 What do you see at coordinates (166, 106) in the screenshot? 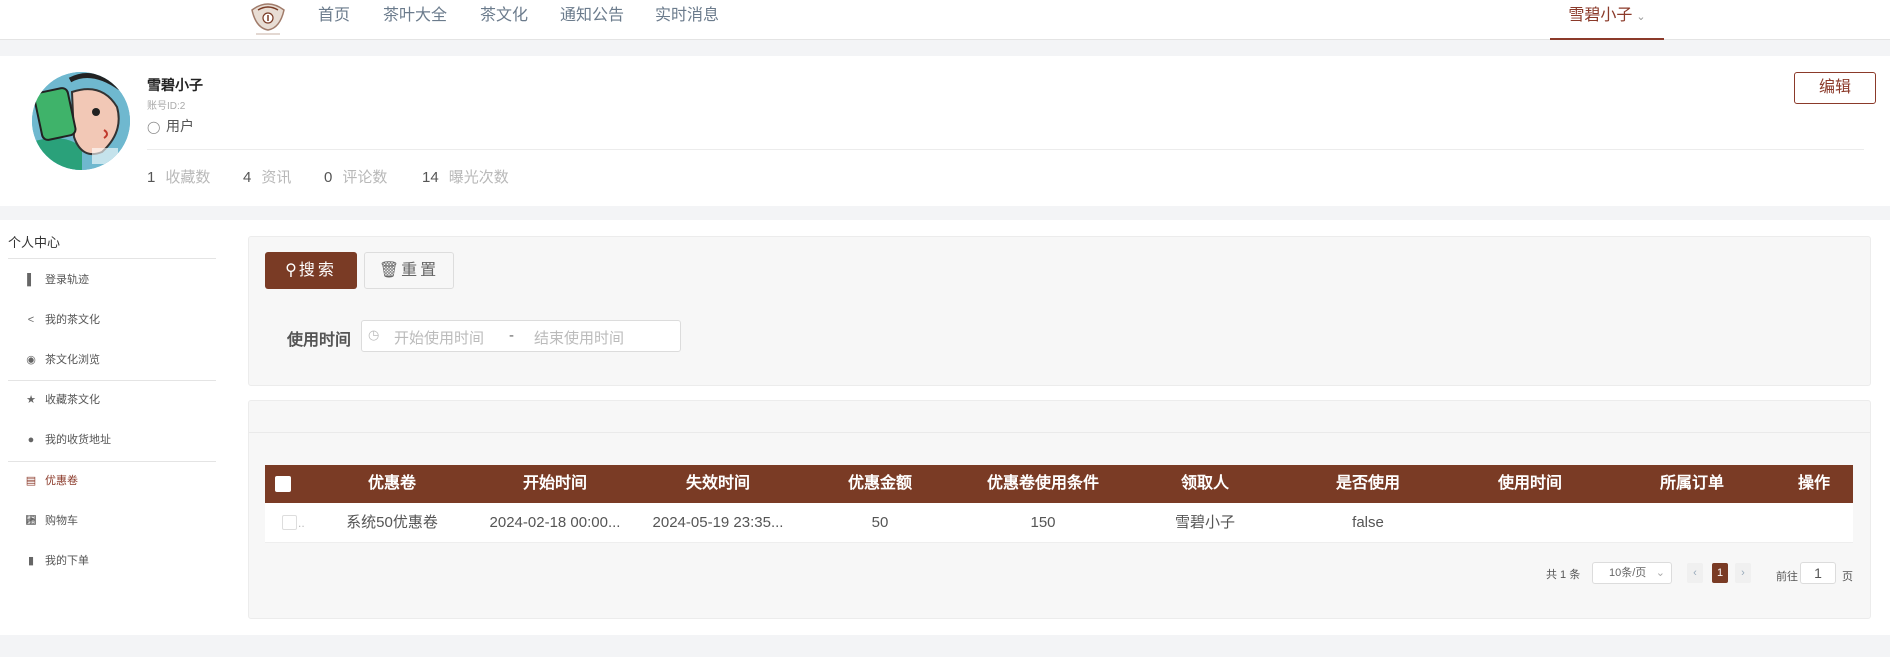
I see `profile-account-id: 账号ID:2` at bounding box center [166, 106].